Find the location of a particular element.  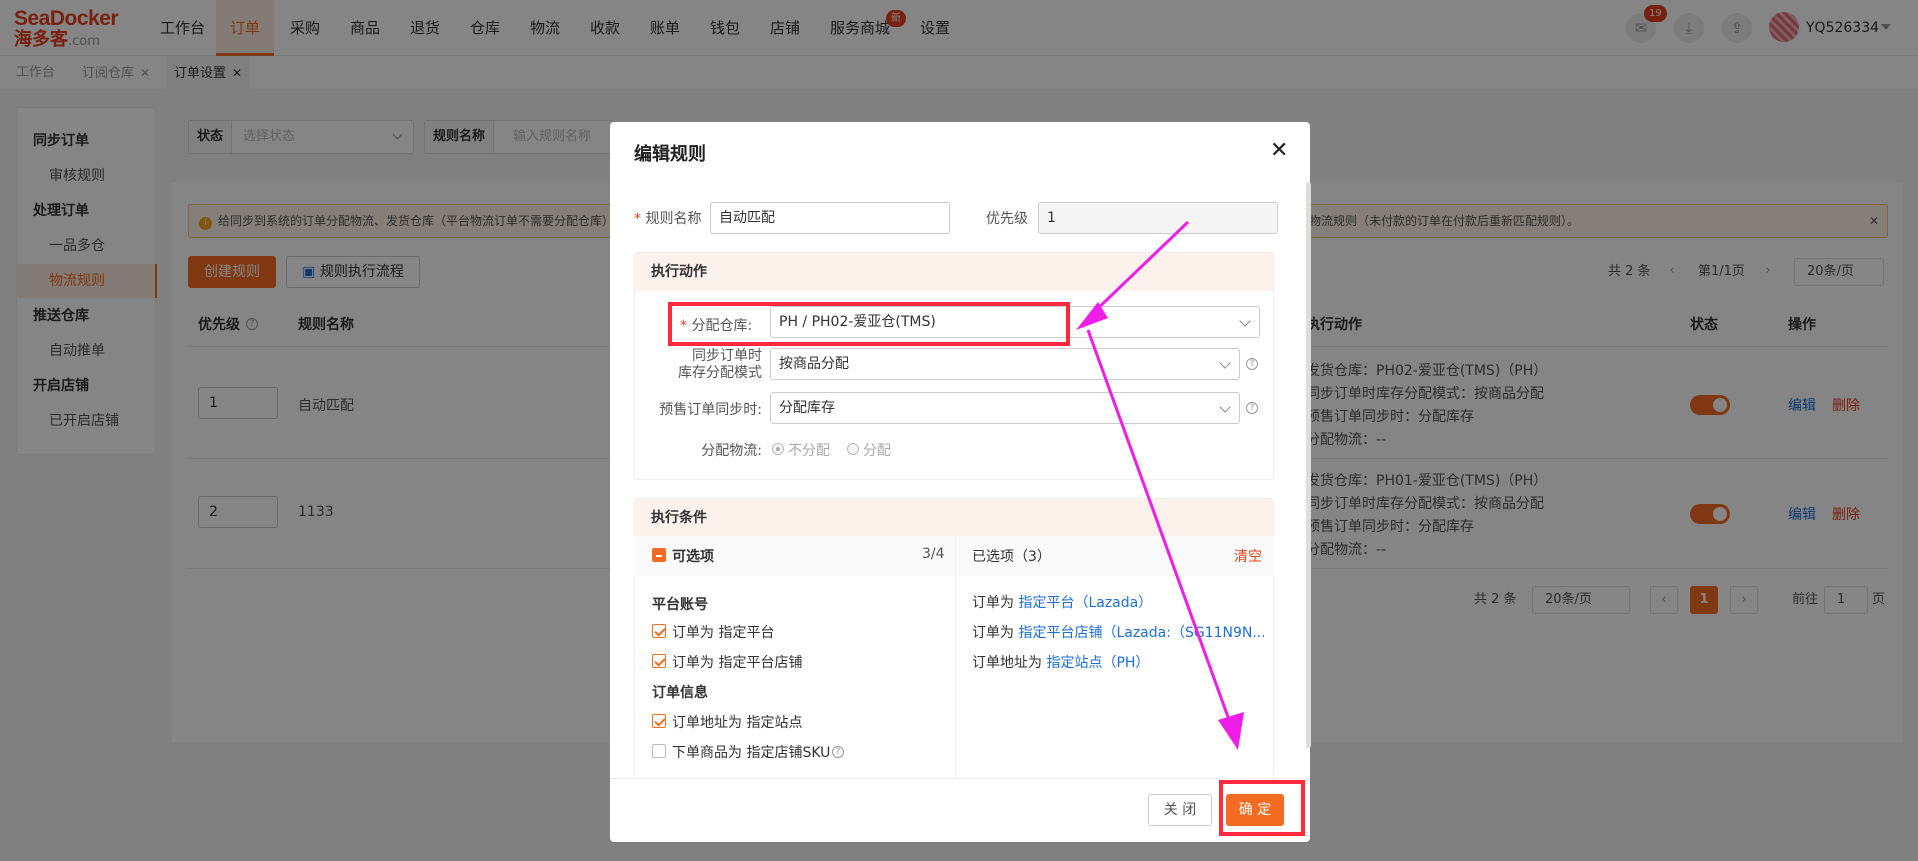

annotation-arrows is located at coordinates (1160, 485).